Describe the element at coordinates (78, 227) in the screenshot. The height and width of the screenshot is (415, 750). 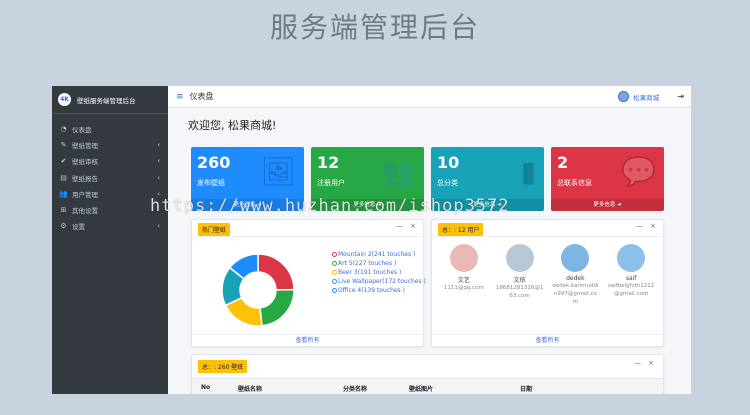
I see `sidebar-item-label: 设置` at that location.